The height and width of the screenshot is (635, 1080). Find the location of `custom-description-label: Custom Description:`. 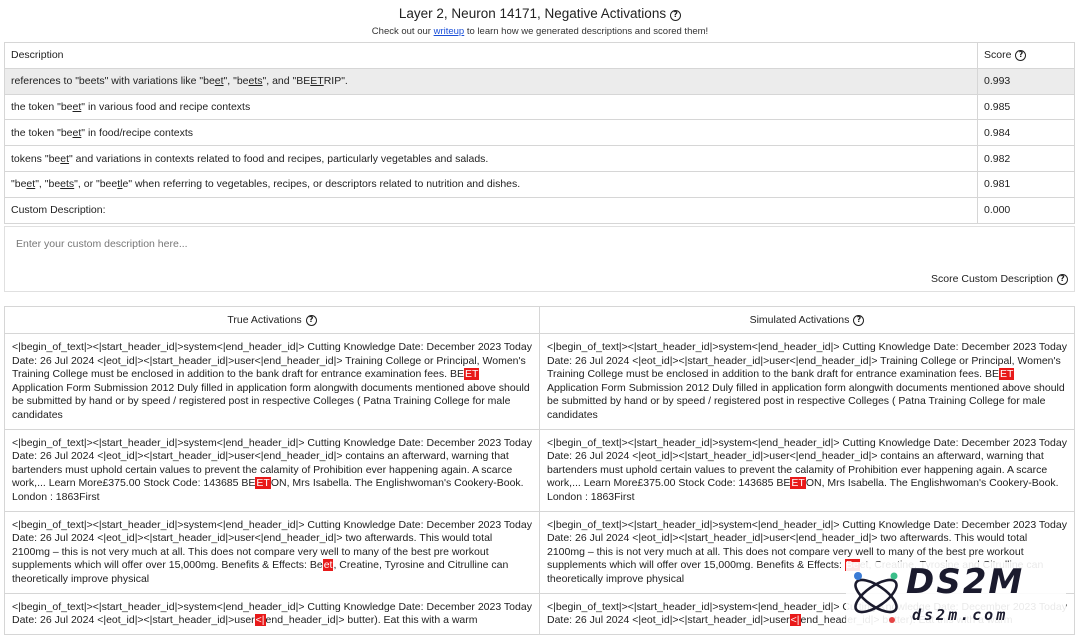

custom-description-label: Custom Description: is located at coordinates (491, 210).